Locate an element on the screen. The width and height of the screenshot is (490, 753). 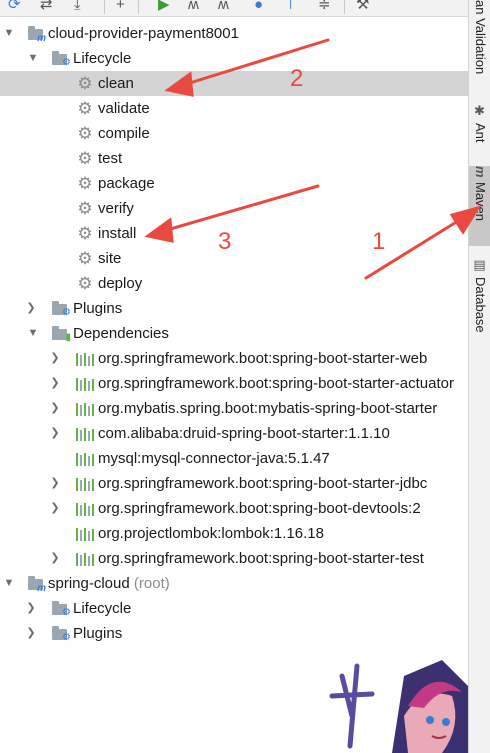
annotation-number-2: 2 is located at coordinates (297, 78).